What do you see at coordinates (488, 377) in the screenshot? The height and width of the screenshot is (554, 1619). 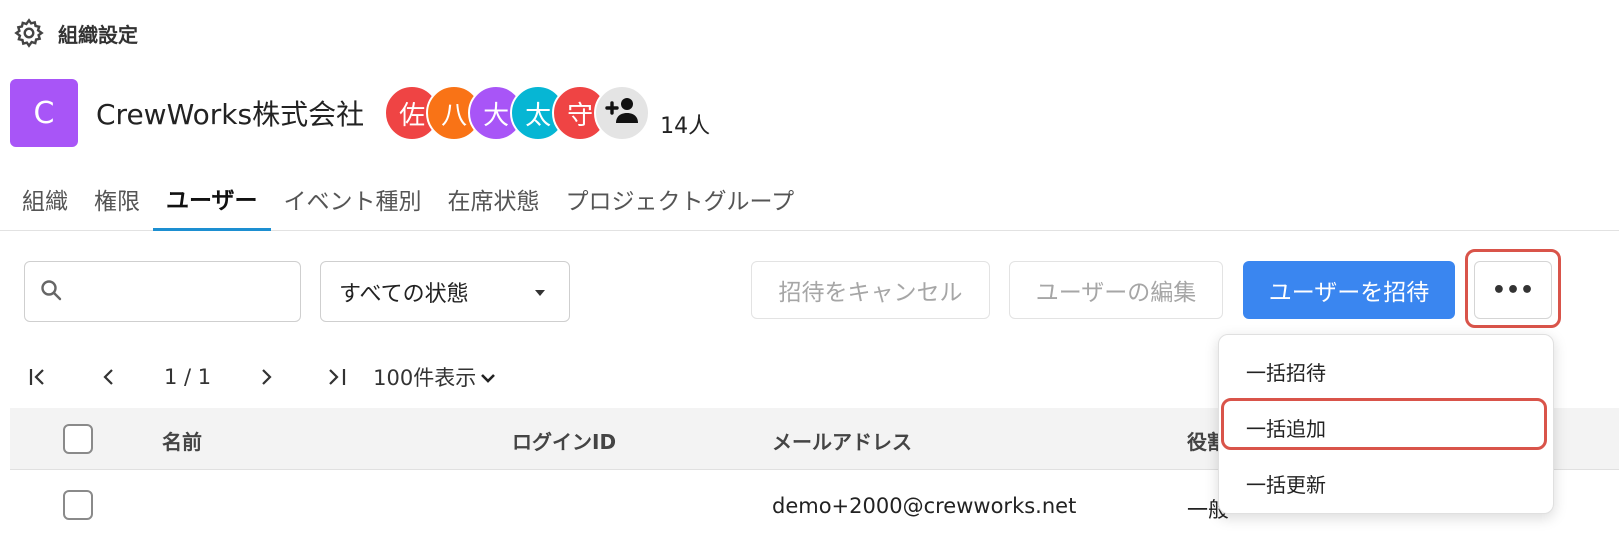 I see `chevron-down-icon` at bounding box center [488, 377].